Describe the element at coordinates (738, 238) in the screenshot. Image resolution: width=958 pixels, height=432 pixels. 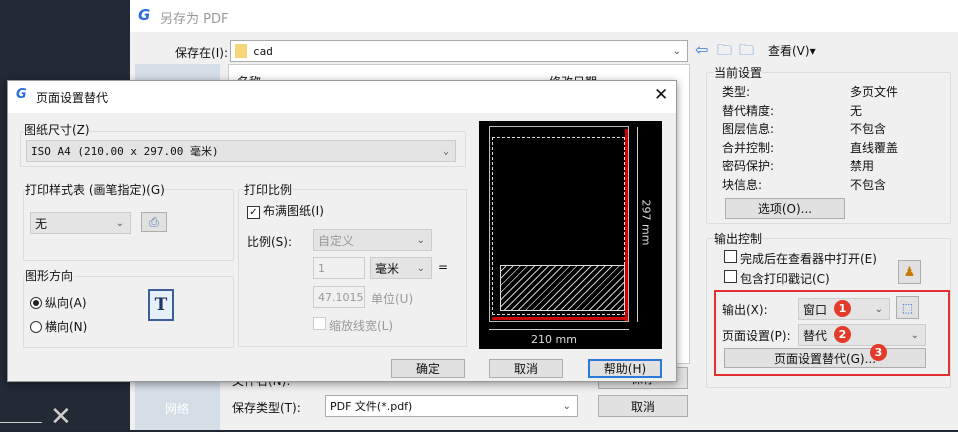
I see `output-control-title: 输出控制` at that location.